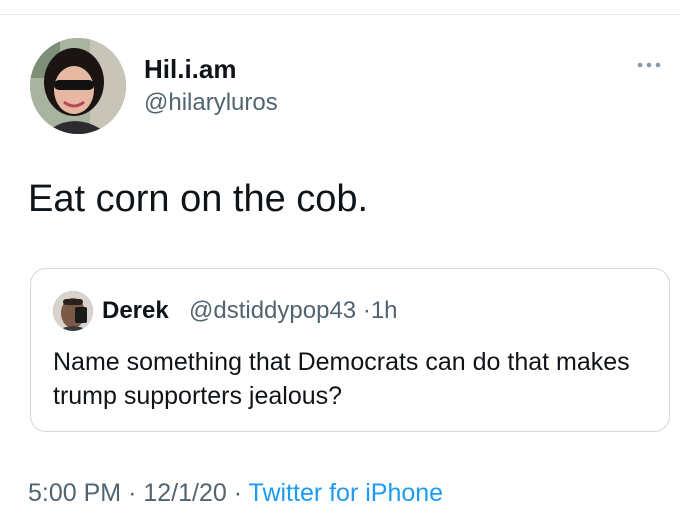  What do you see at coordinates (184, 493) in the screenshot?
I see `tweet-date: 12/1/20` at bounding box center [184, 493].